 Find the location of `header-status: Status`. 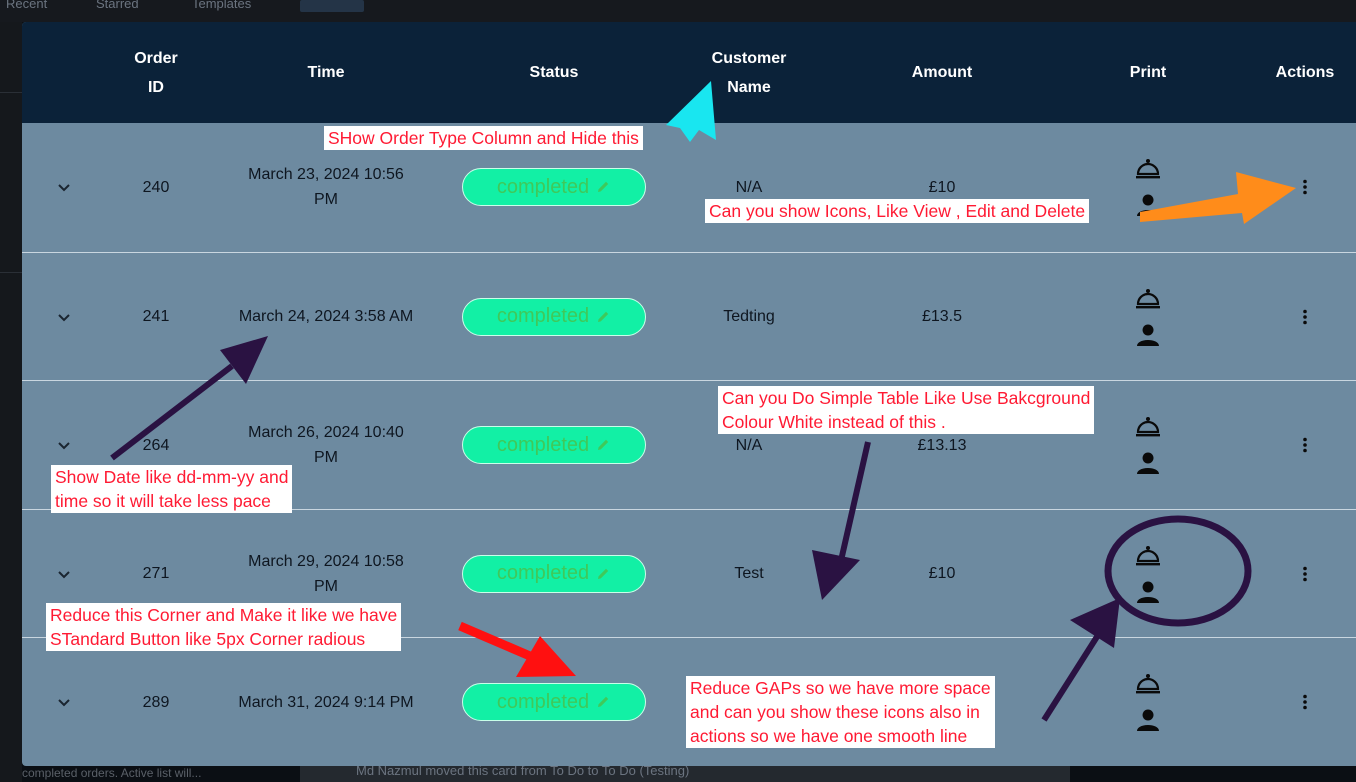

header-status: Status is located at coordinates (554, 72).